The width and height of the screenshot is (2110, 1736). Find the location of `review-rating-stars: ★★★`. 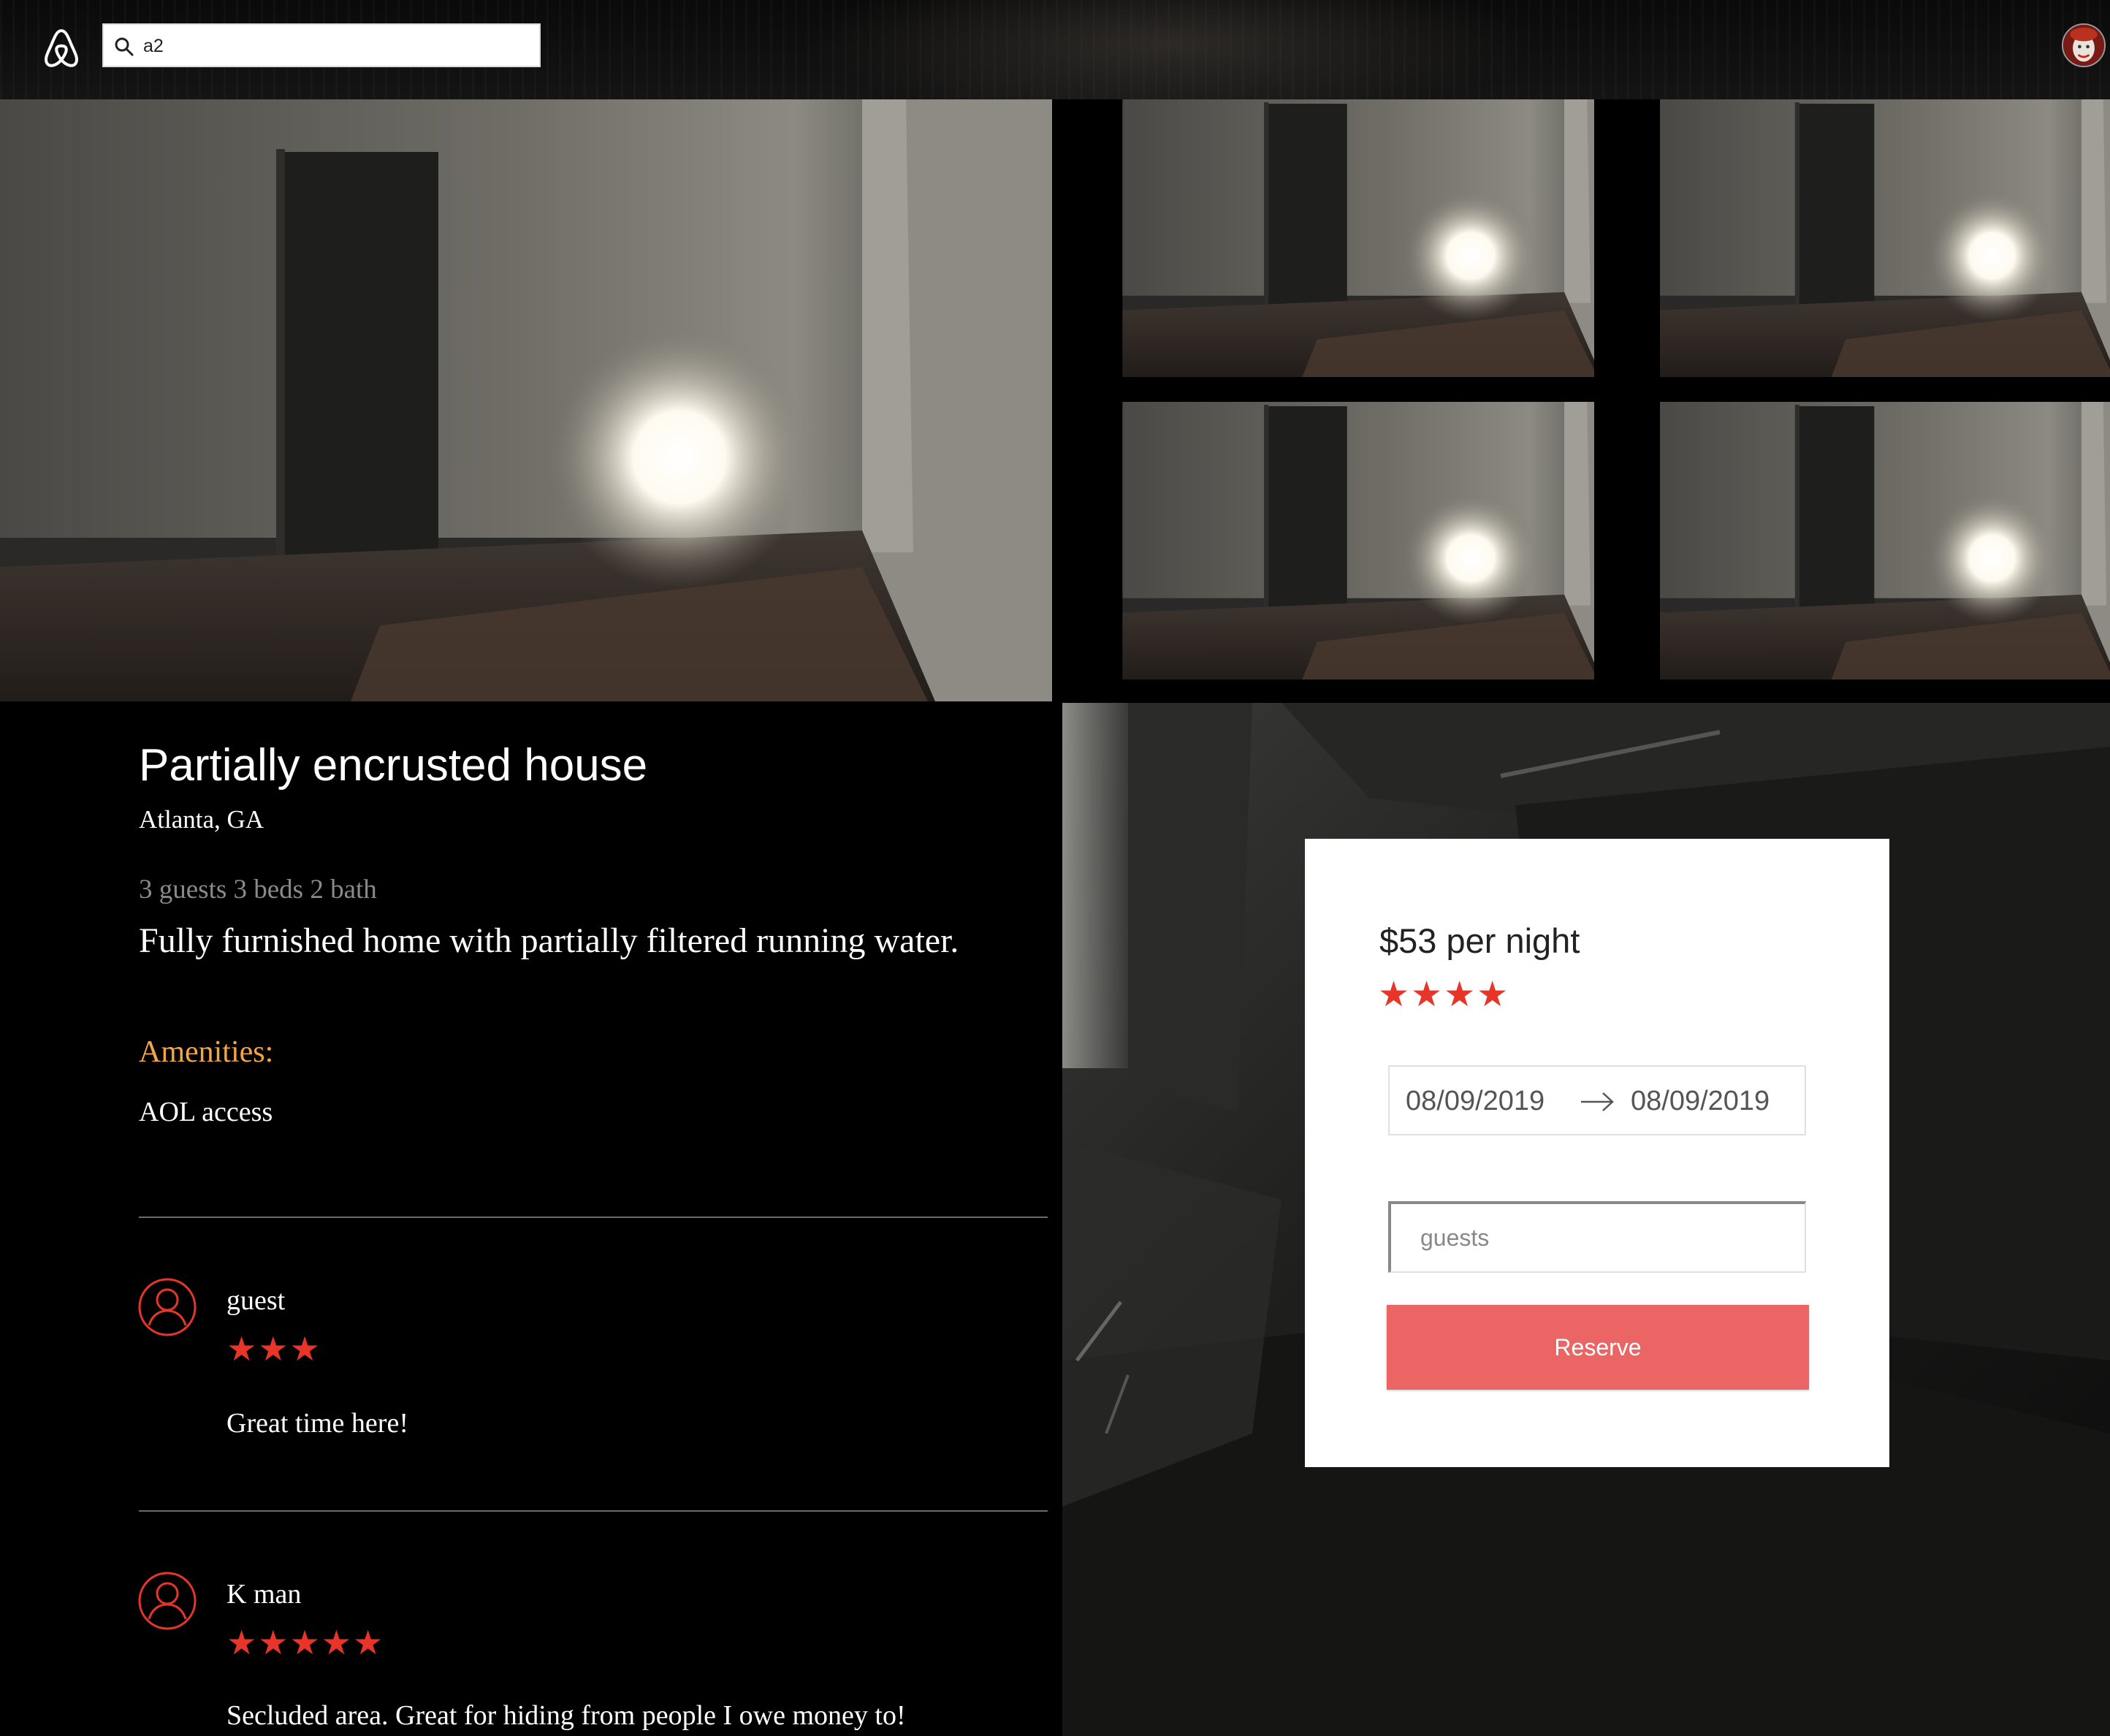

review-rating-stars: ★★★ is located at coordinates (273, 1349).